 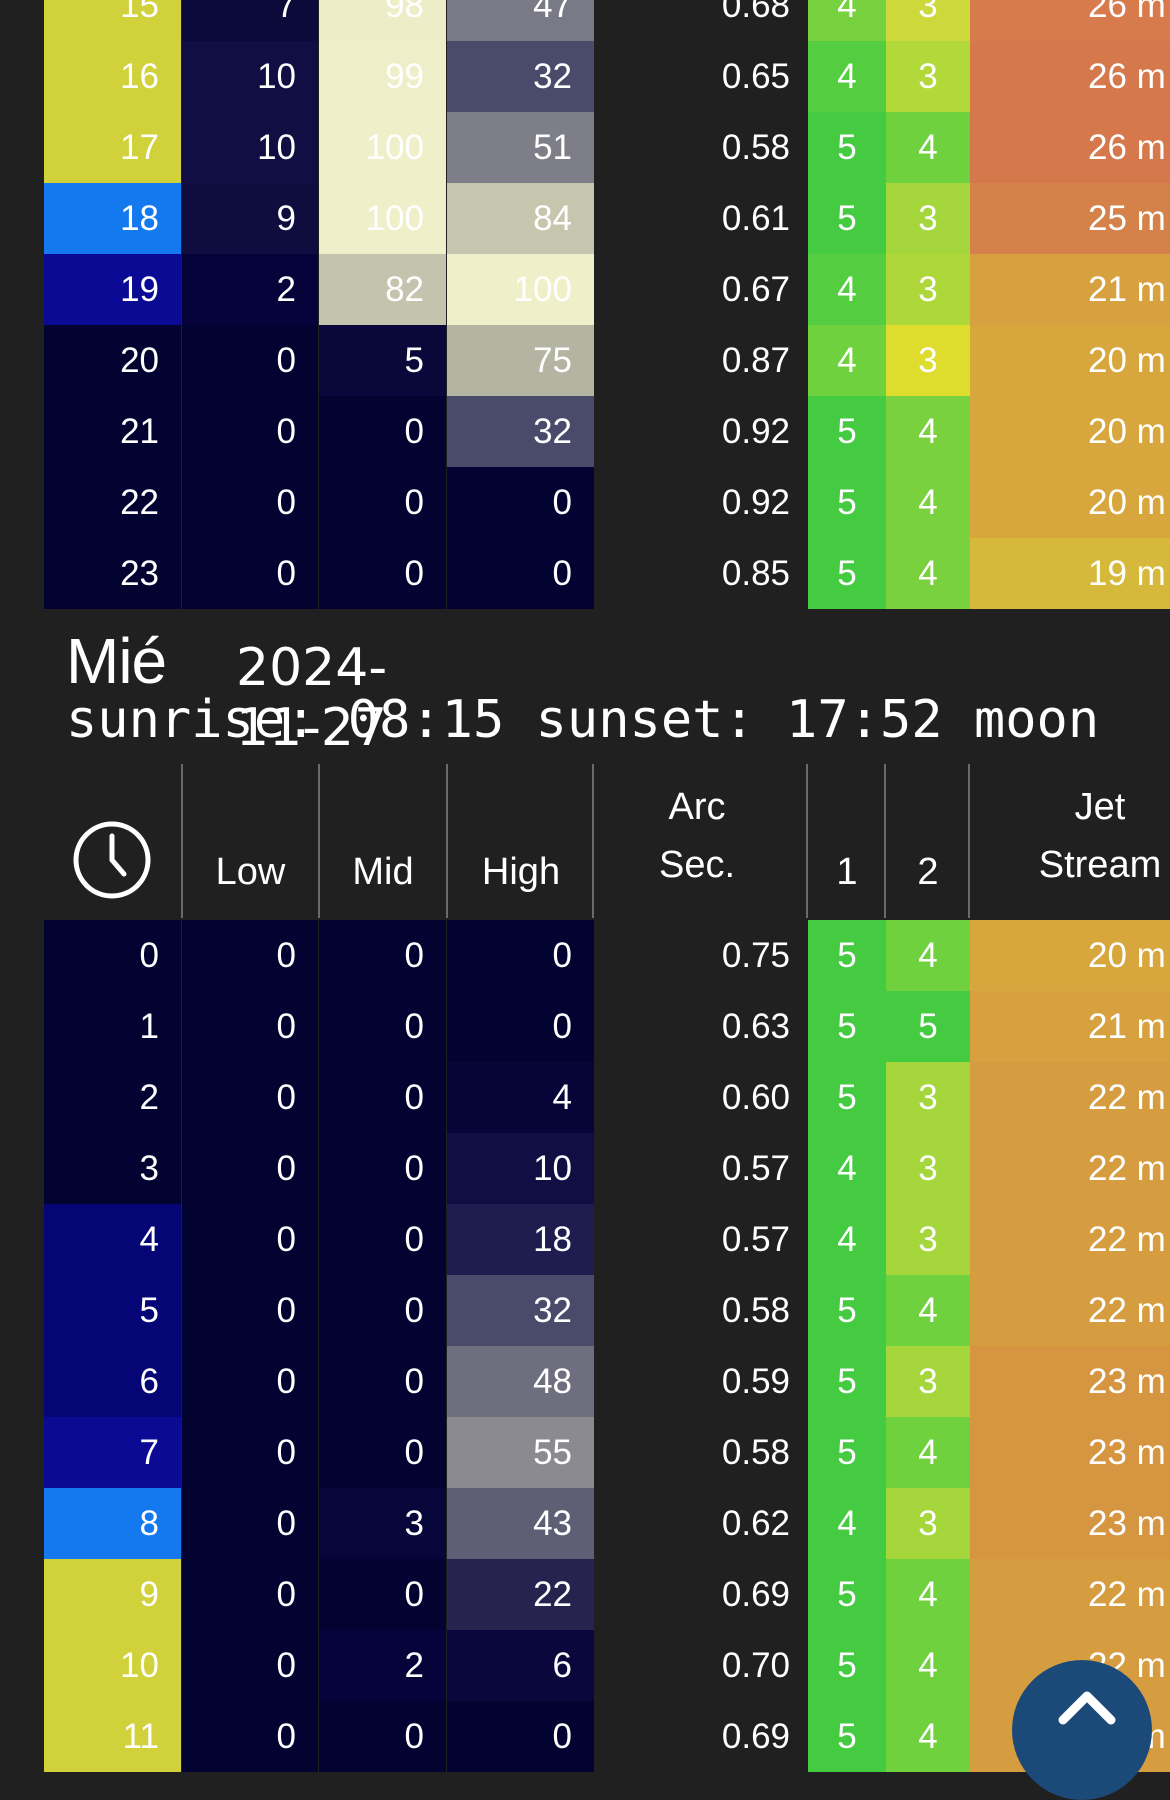 I want to click on arc-sec-cell: 0.75, so click(x=712, y=955).